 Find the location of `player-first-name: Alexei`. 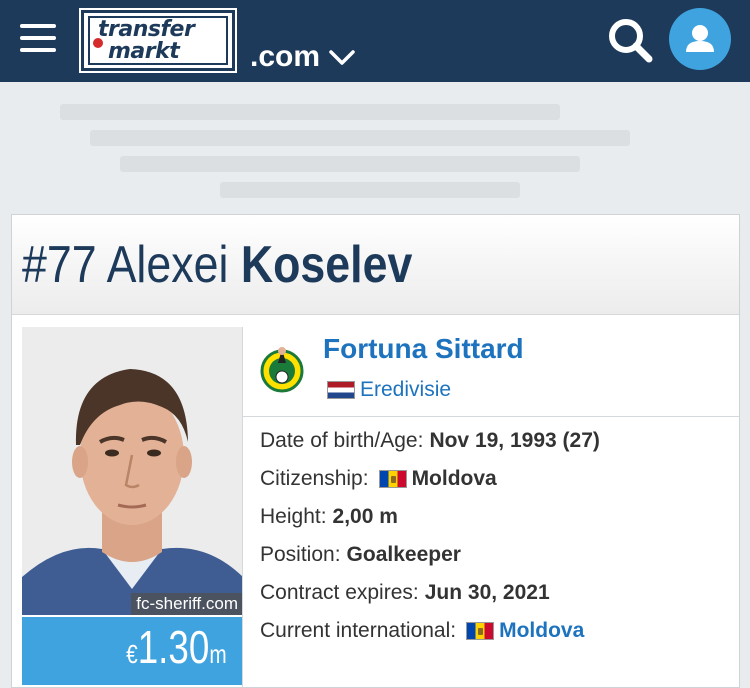

player-first-name: Alexei is located at coordinates (167, 265).